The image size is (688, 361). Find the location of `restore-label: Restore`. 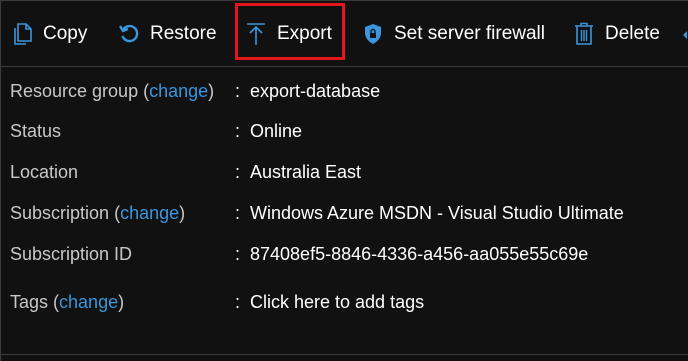

restore-label: Restore is located at coordinates (183, 33).